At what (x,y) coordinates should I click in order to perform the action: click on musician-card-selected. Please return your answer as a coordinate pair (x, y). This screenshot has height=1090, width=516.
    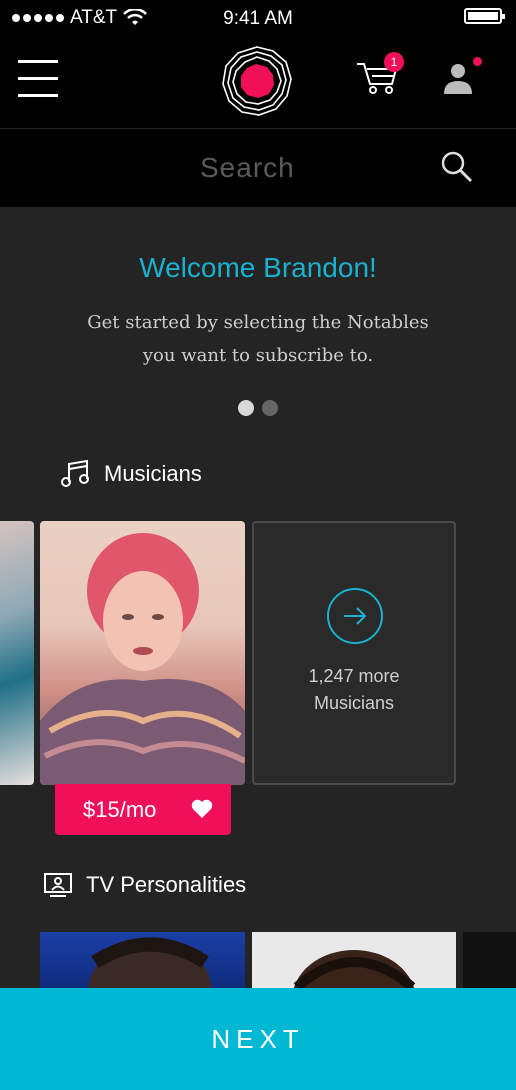
    Looking at the image, I should click on (142, 653).